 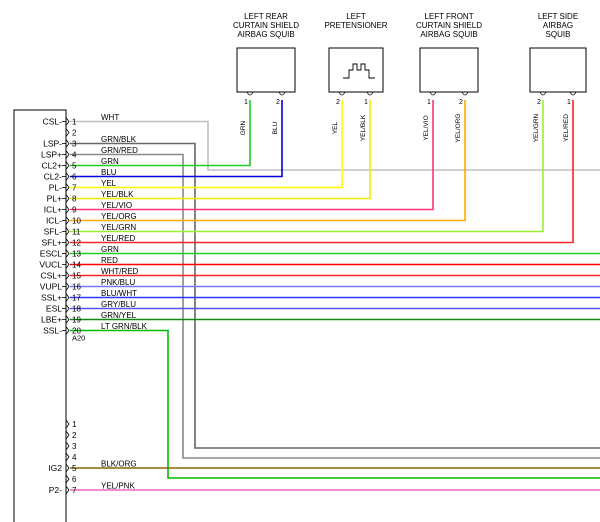 What do you see at coordinates (74, 166) in the screenshot?
I see `pin-number: 5` at bounding box center [74, 166].